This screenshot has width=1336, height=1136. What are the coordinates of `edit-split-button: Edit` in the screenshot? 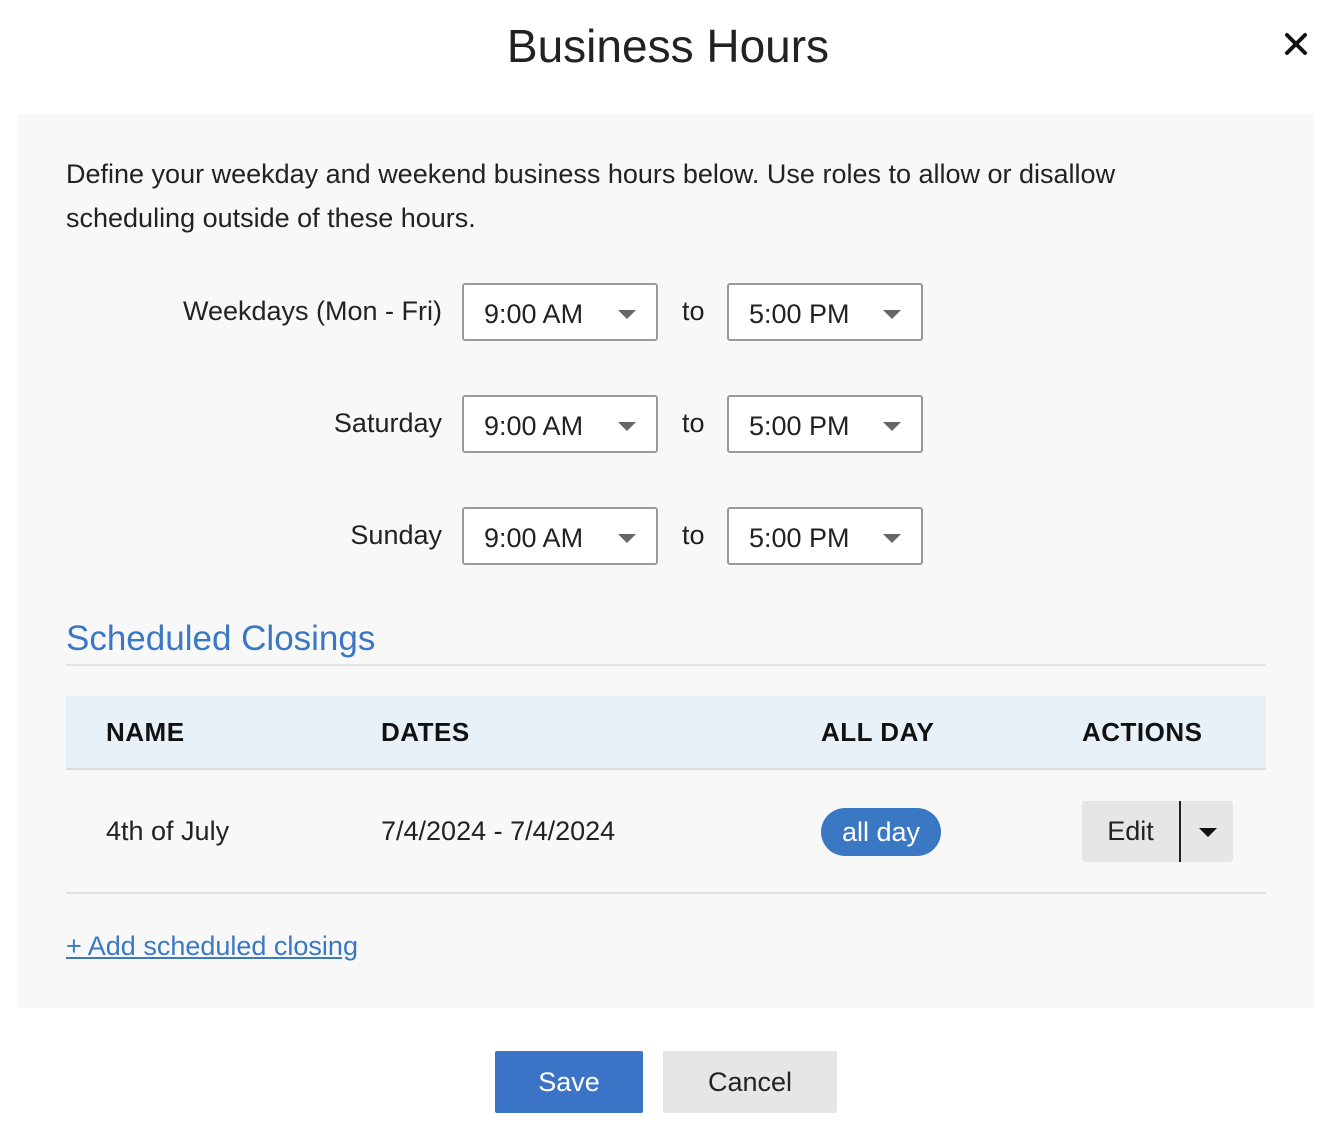 It's located at (1157, 831).